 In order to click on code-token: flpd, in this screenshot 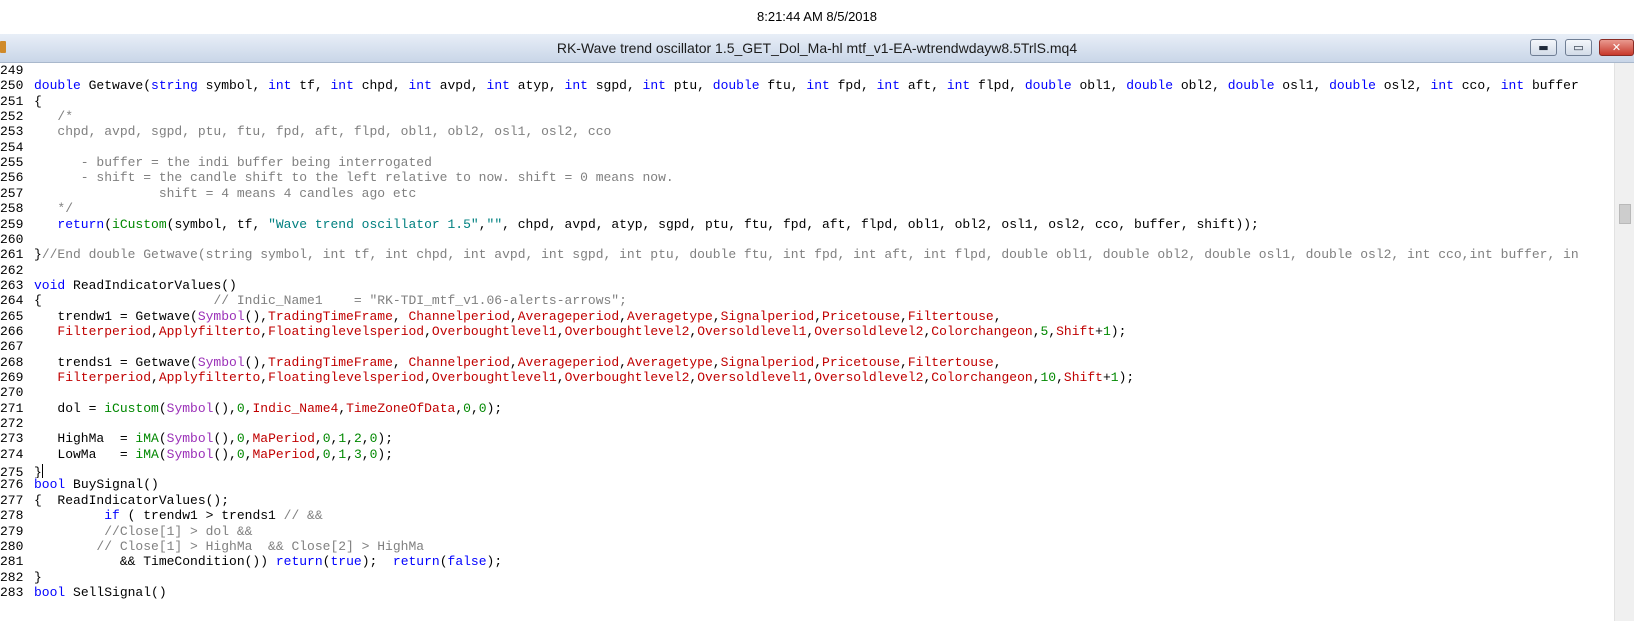, I will do `click(997, 86)`.